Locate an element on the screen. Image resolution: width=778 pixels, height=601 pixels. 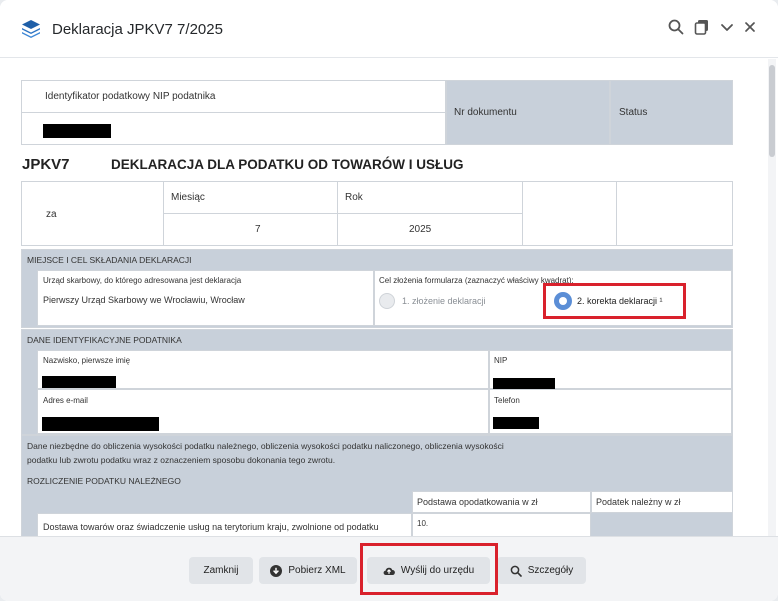
col-tax-label: Podatek należny w zł is located at coordinates (638, 502).